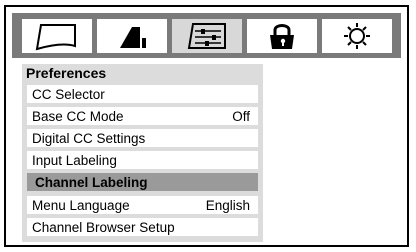 The height and width of the screenshot is (252, 416). What do you see at coordinates (89, 138) in the screenshot?
I see `menu-item-label: Digital CC Settings` at bounding box center [89, 138].